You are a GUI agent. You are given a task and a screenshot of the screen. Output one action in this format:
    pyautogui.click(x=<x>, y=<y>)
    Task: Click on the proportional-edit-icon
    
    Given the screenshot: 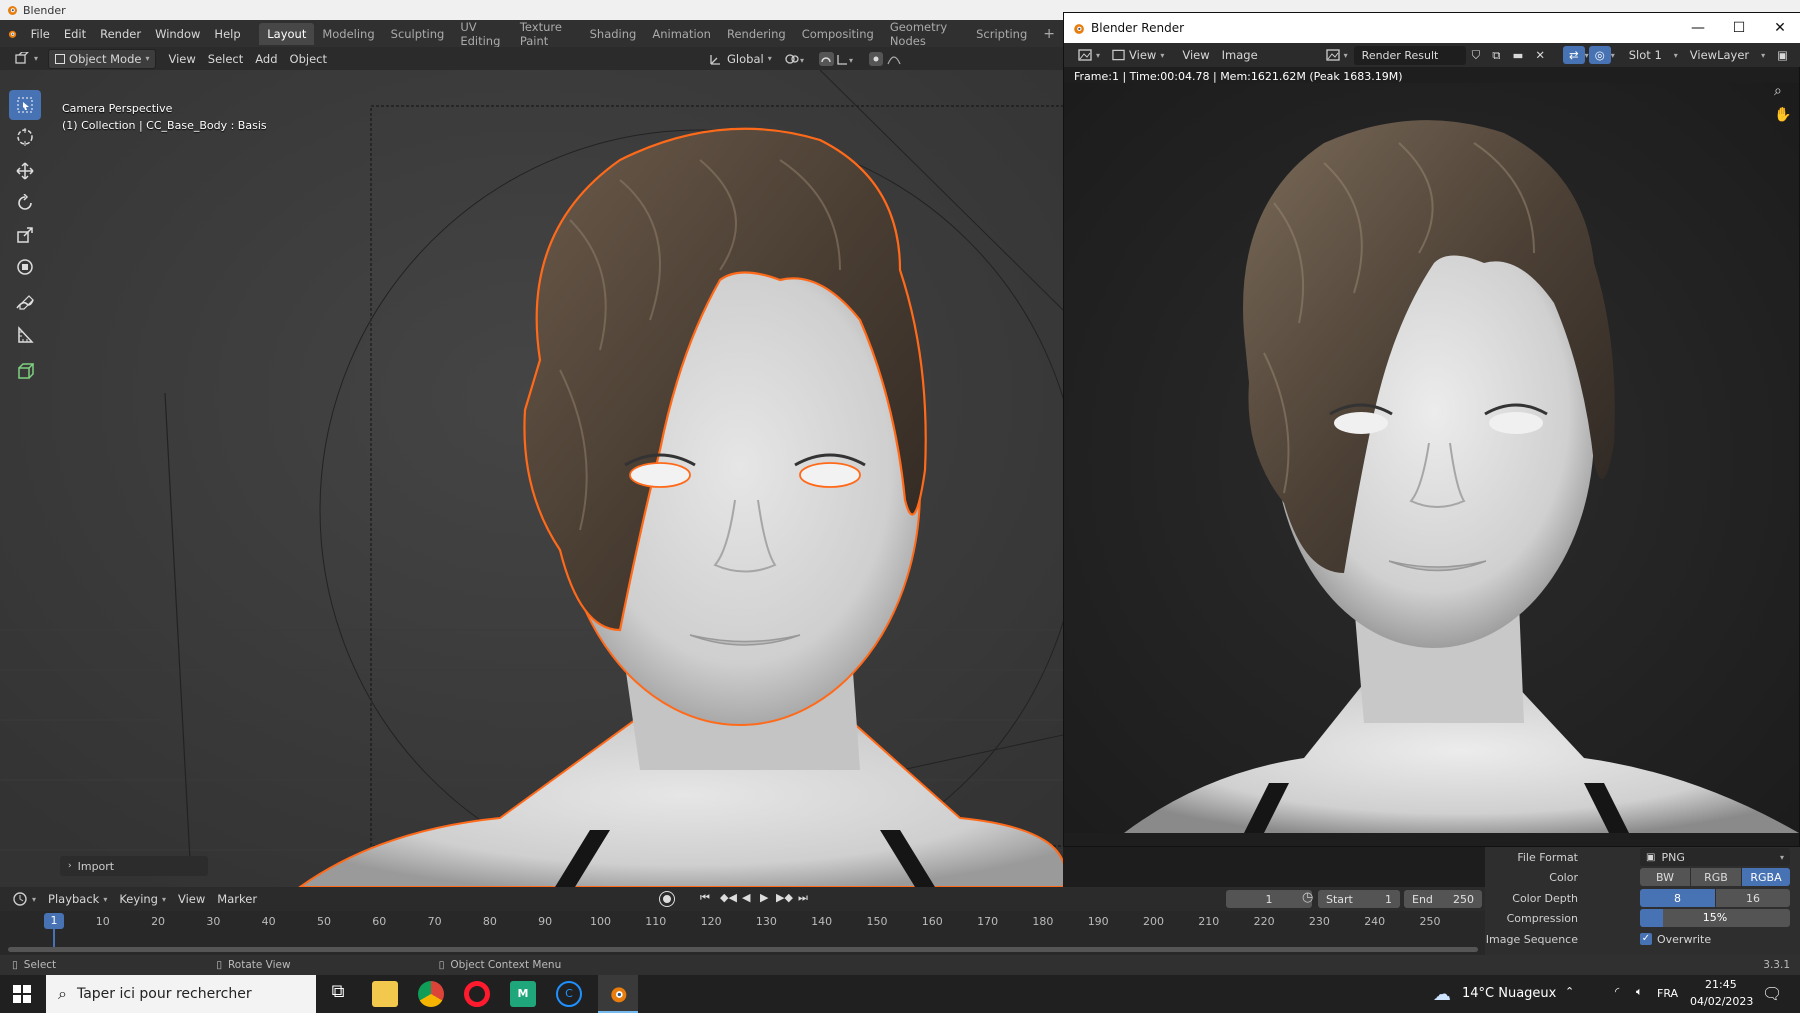 What is the action you would take?
    pyautogui.click(x=888, y=59)
    